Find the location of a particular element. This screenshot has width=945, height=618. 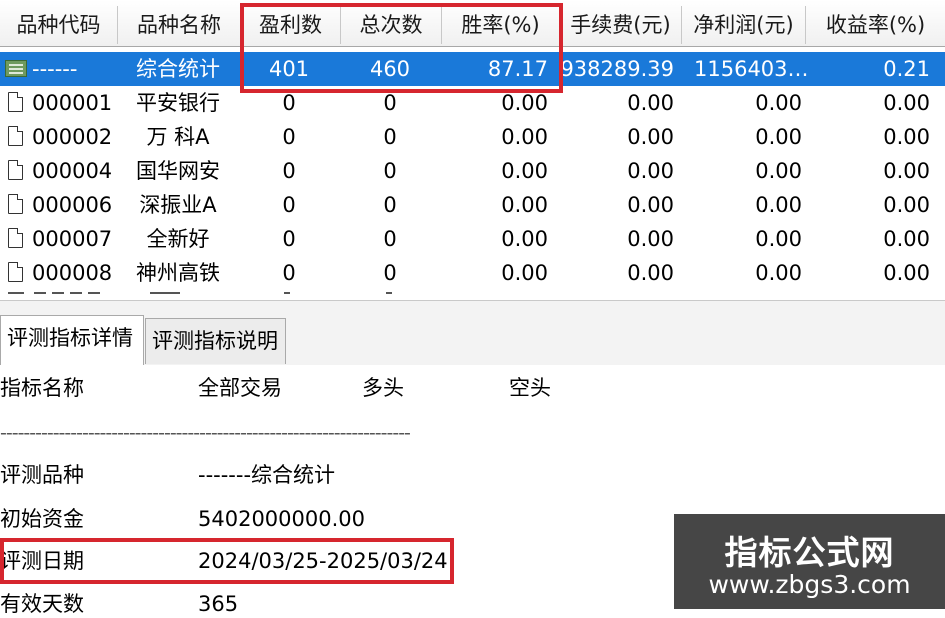

tab-bar: 评测指标详情 评测指标说明 is located at coordinates (472, 333).